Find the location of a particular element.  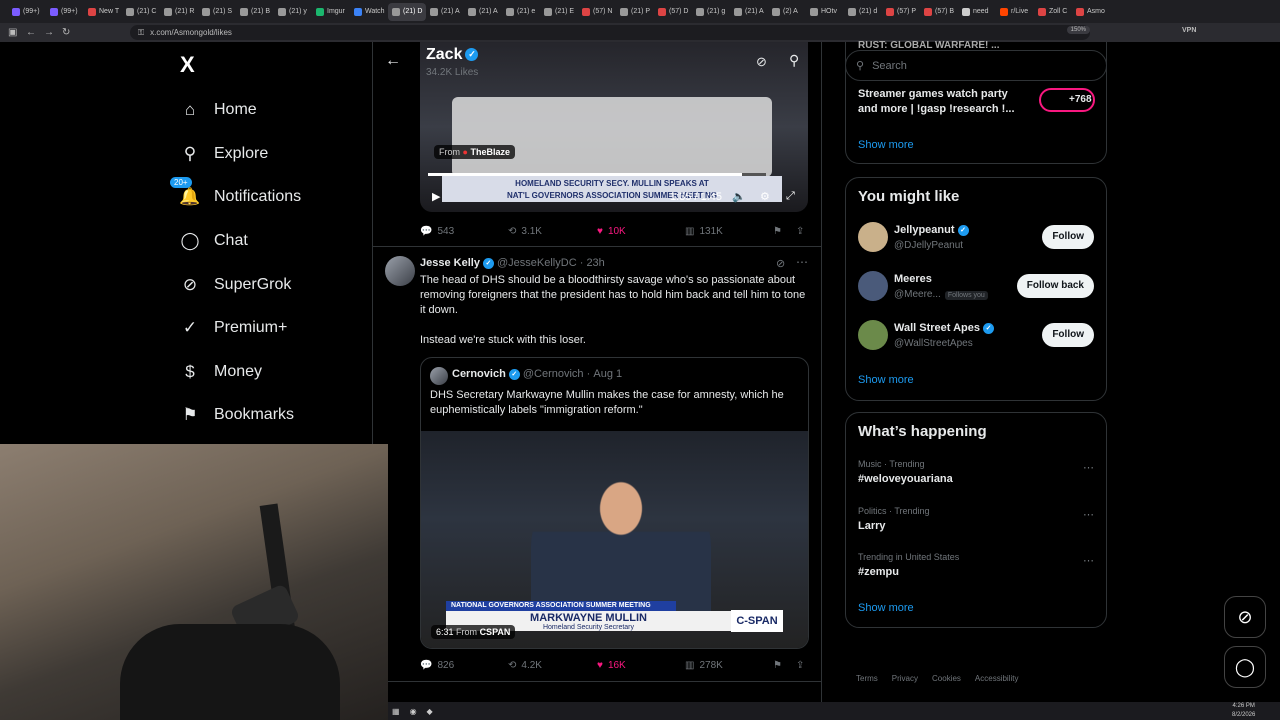

app-icon: ◆ is located at coordinates (430, 711).